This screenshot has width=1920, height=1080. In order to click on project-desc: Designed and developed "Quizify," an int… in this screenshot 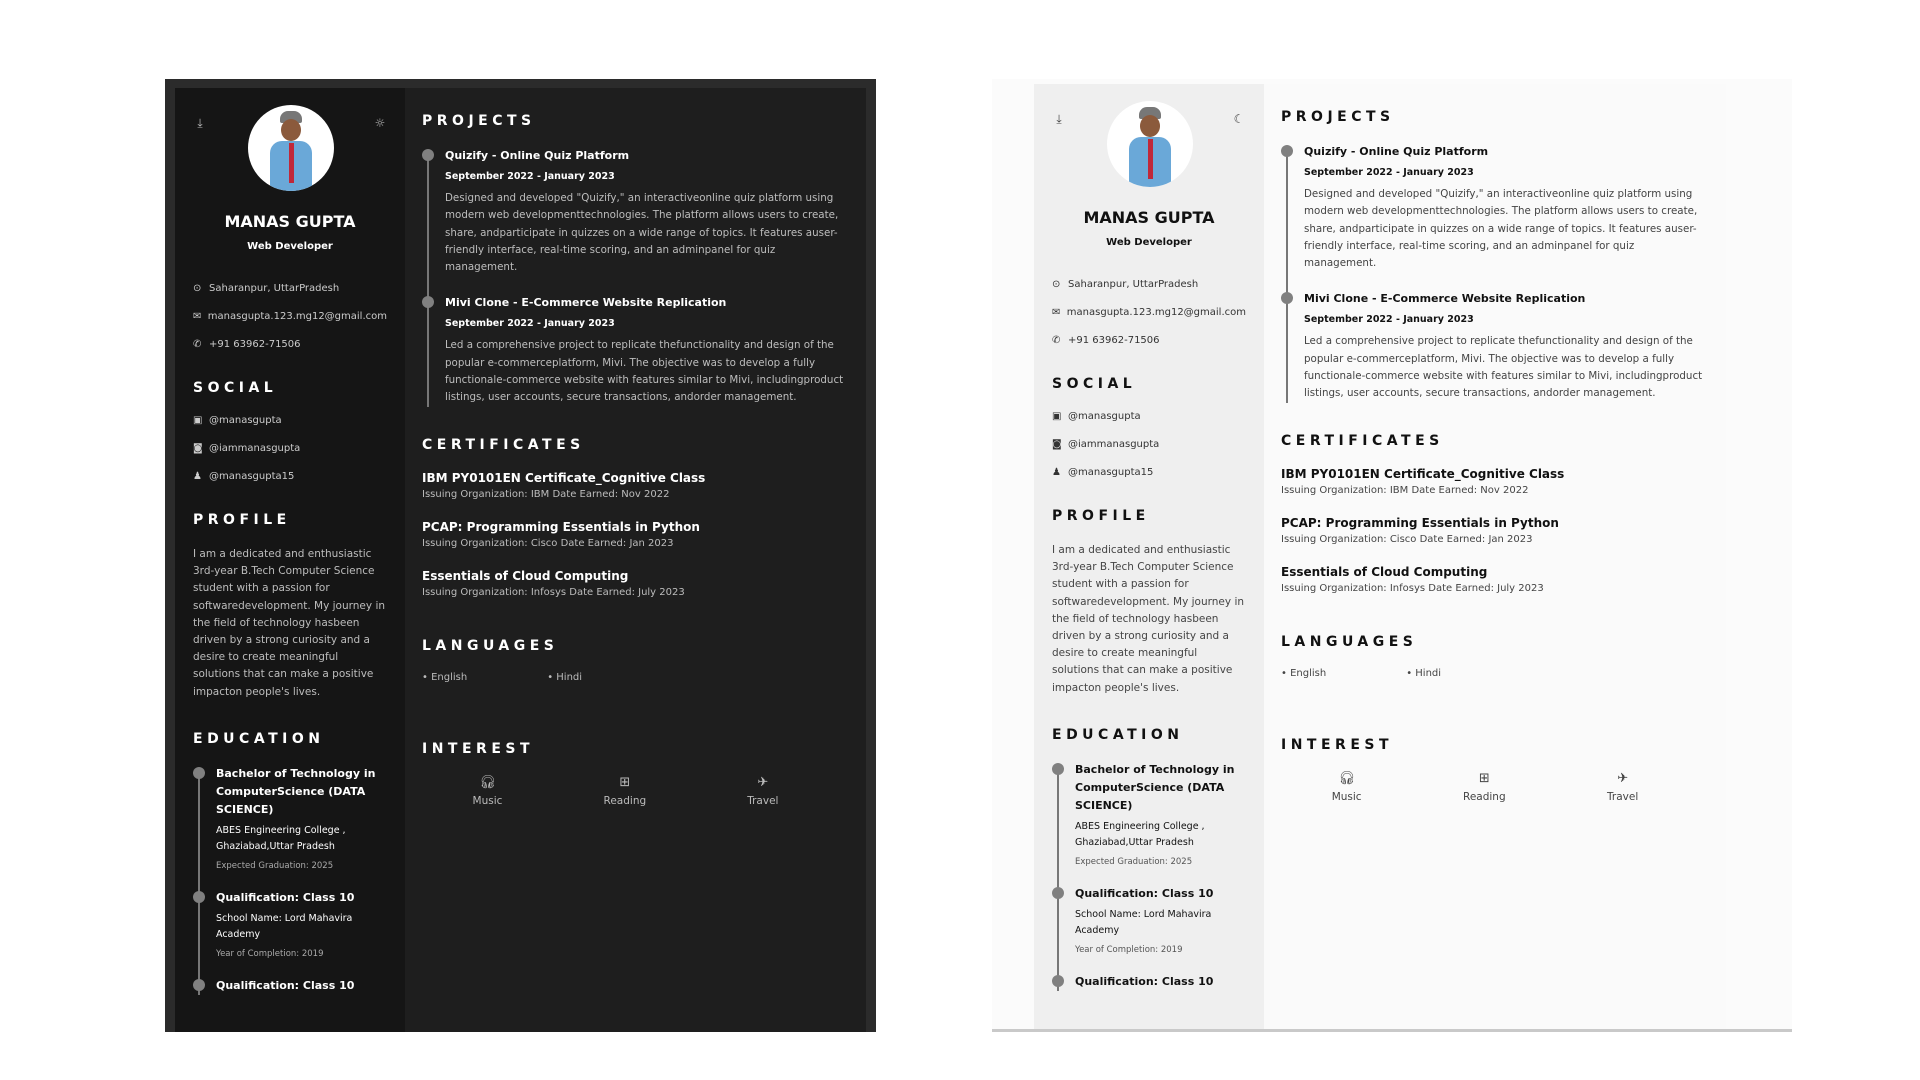, I will do `click(1501, 229)`.